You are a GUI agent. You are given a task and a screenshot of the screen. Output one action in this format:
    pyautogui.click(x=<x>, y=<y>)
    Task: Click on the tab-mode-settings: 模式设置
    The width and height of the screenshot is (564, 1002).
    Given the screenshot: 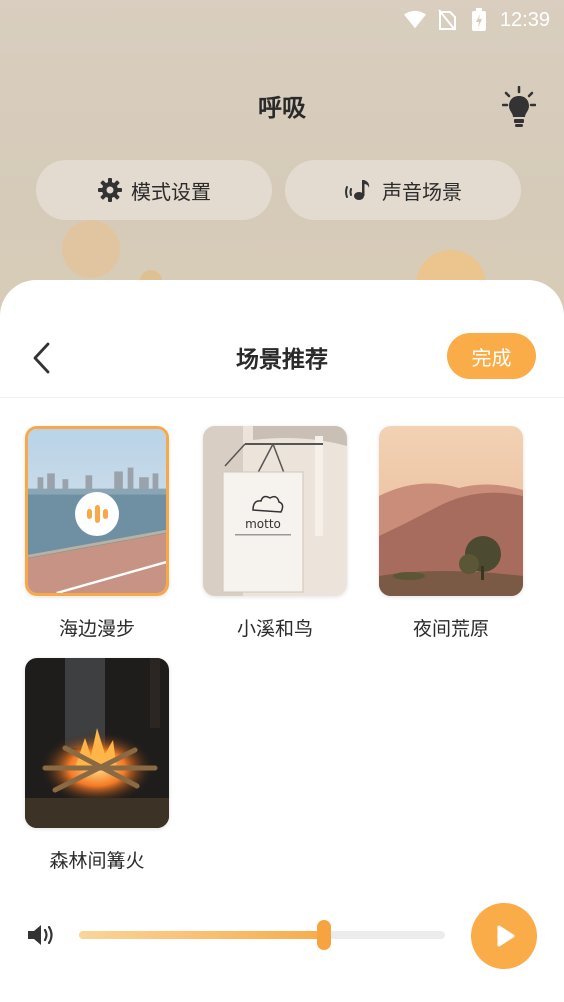 What is the action you would take?
    pyautogui.click(x=154, y=190)
    